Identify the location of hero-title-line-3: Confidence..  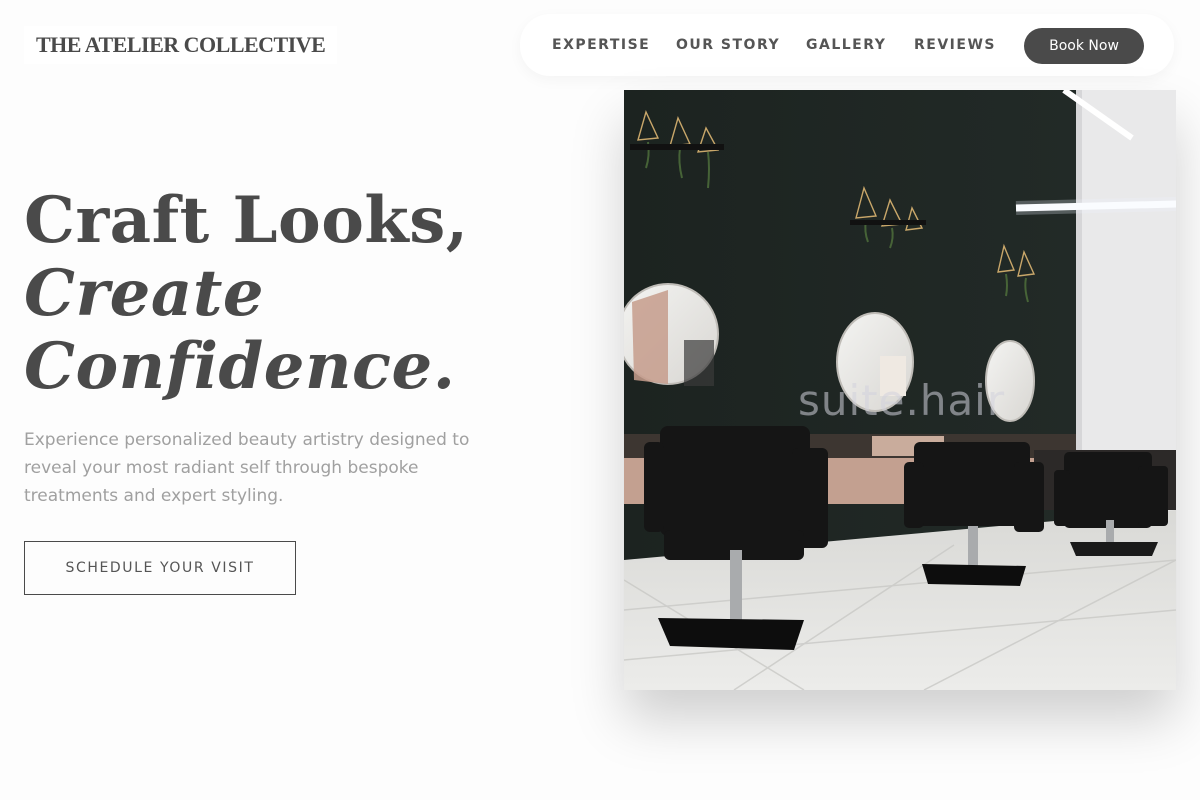
(240, 366).